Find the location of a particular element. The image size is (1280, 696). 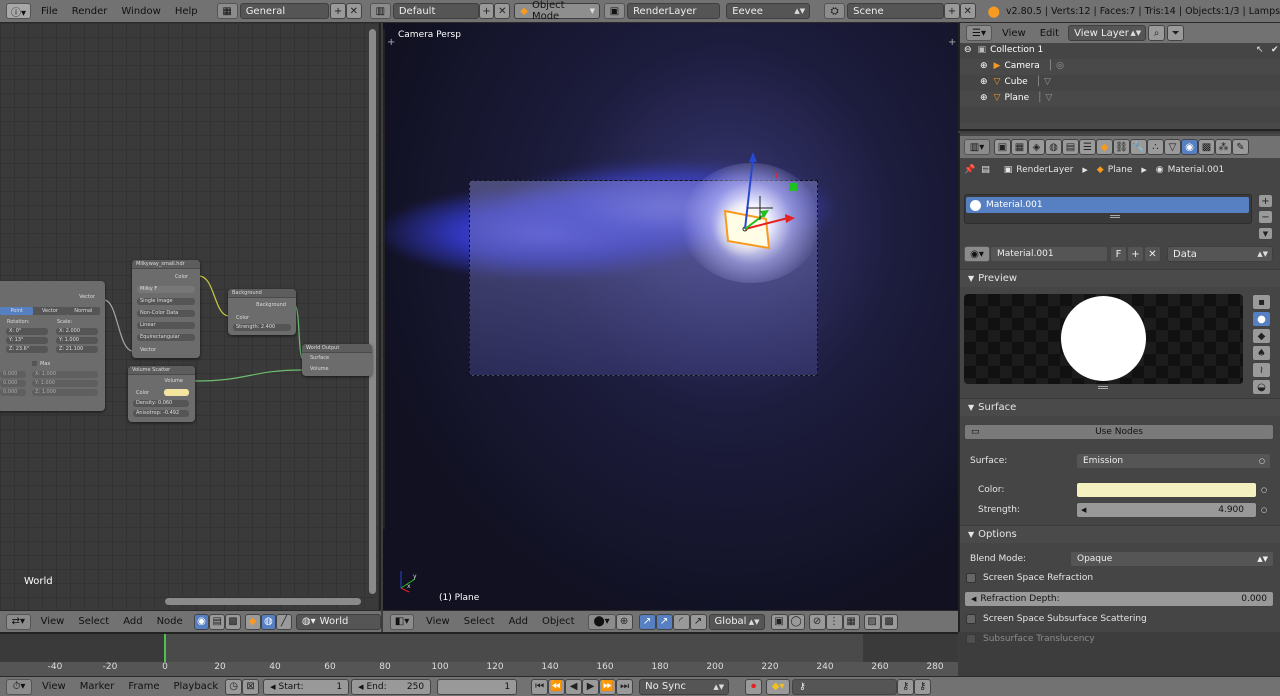

menu-help: Help is located at coordinates (186, 11).